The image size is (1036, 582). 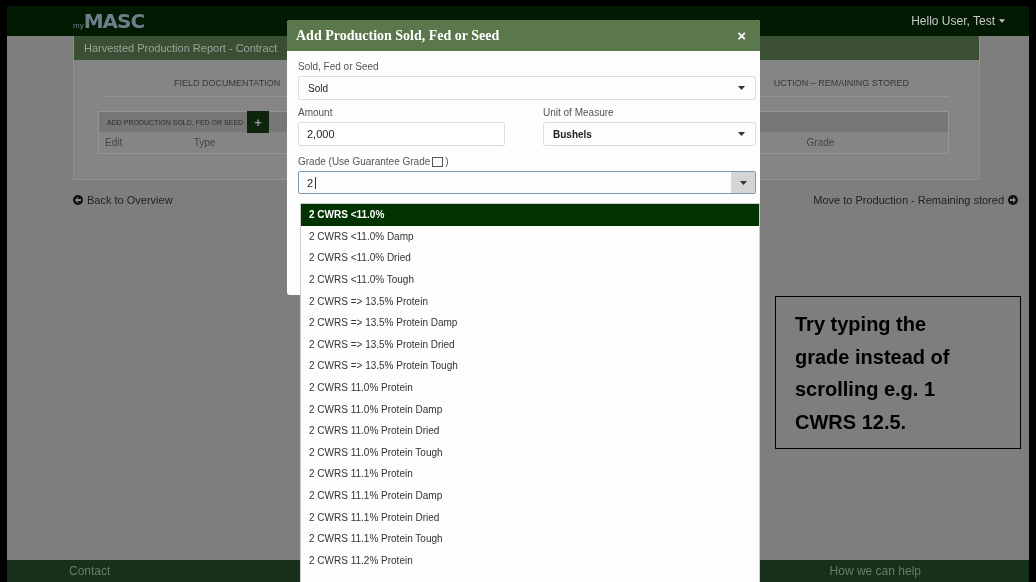 What do you see at coordinates (527, 182) in the screenshot?
I see `combobox-field: 2` at bounding box center [527, 182].